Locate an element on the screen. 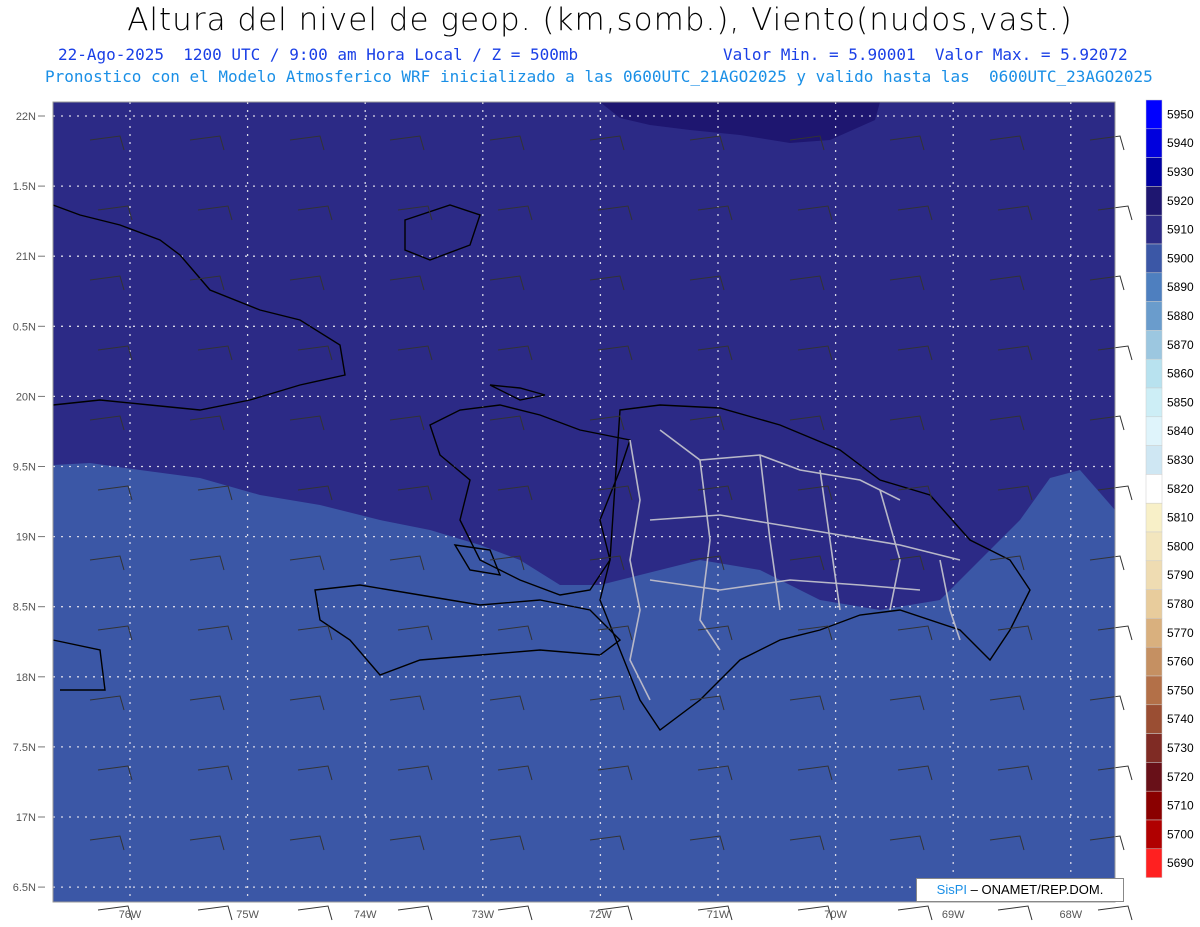 This screenshot has height=927, width=1200. colorbar-label: 5940 is located at coordinates (1180, 143).